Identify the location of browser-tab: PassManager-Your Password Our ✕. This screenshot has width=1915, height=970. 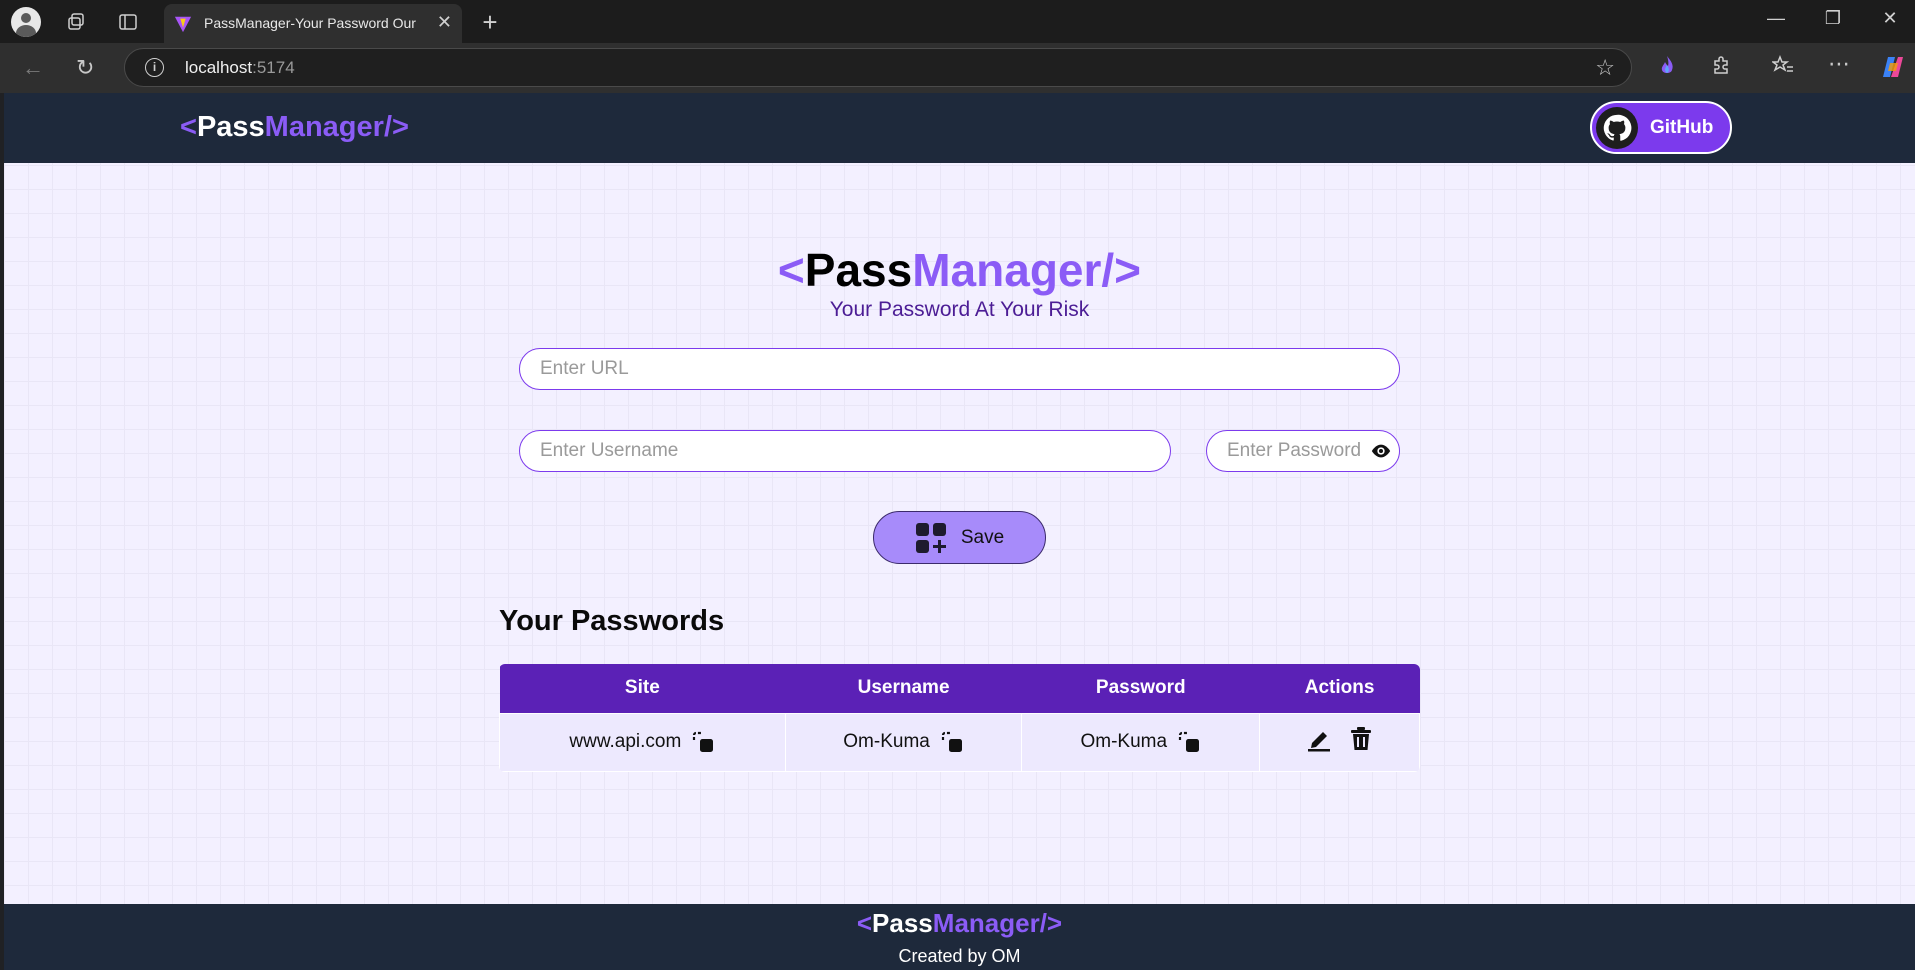
(313, 23).